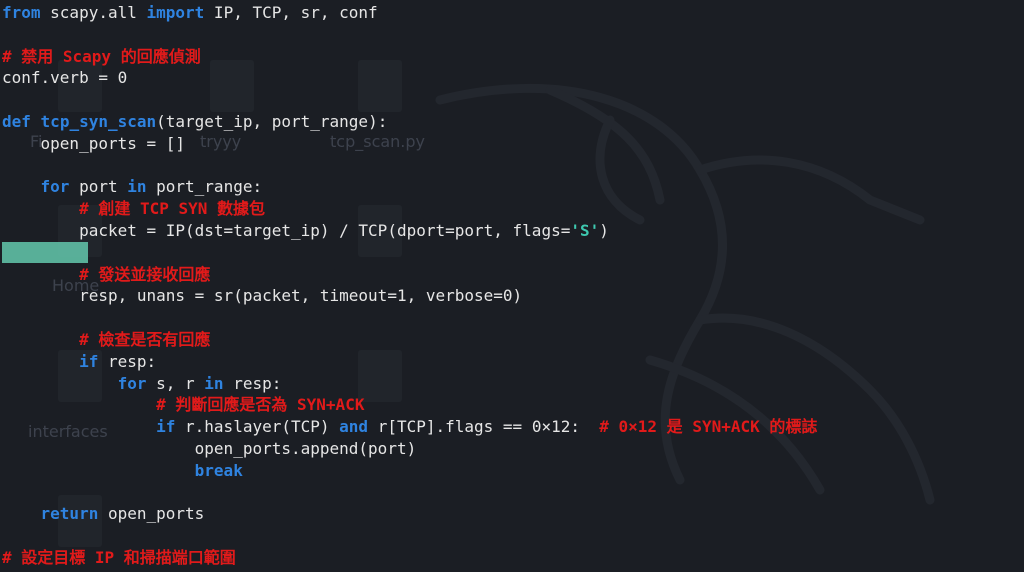 The width and height of the screenshot is (1024, 572). I want to click on code-text: r.haslayer(TCP), so click(257, 427).